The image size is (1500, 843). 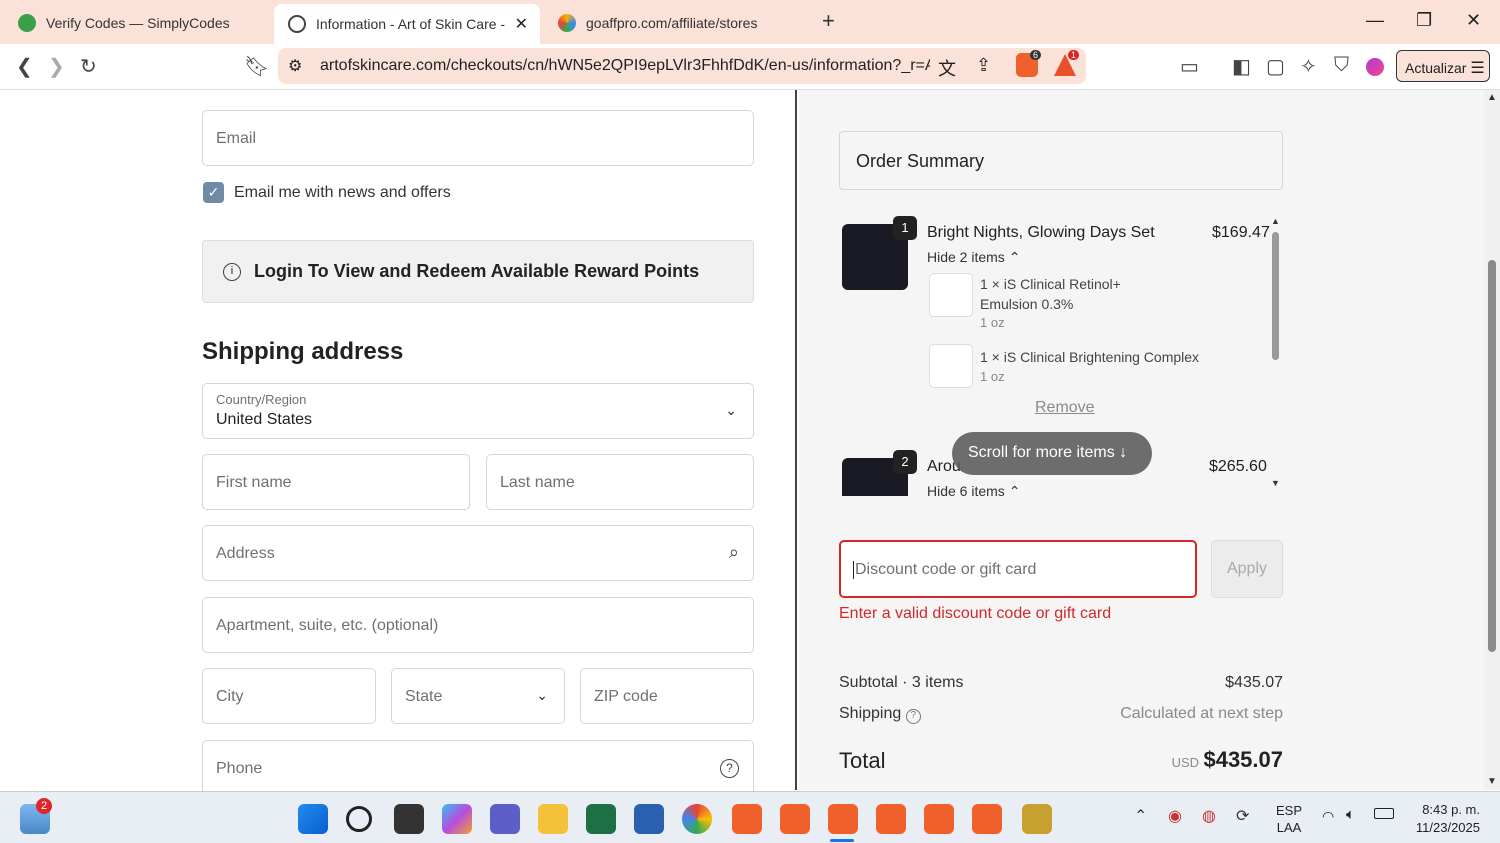 I want to click on total-label: Total, so click(x=862, y=760).